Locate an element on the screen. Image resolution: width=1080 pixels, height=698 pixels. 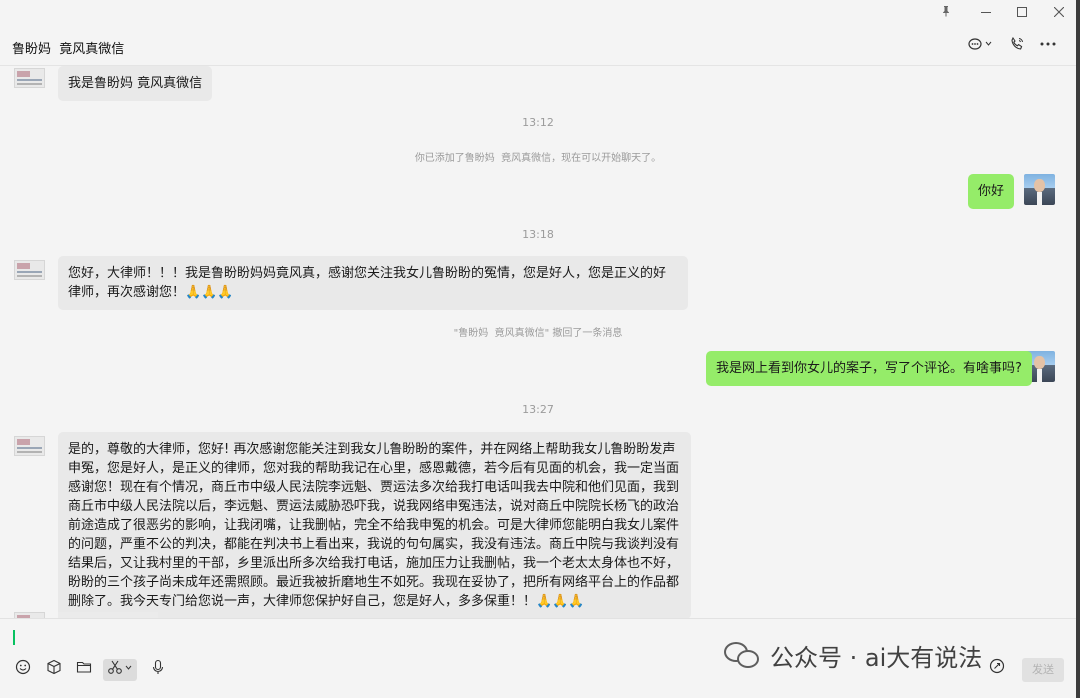
more-icon is located at coordinates (1048, 47).